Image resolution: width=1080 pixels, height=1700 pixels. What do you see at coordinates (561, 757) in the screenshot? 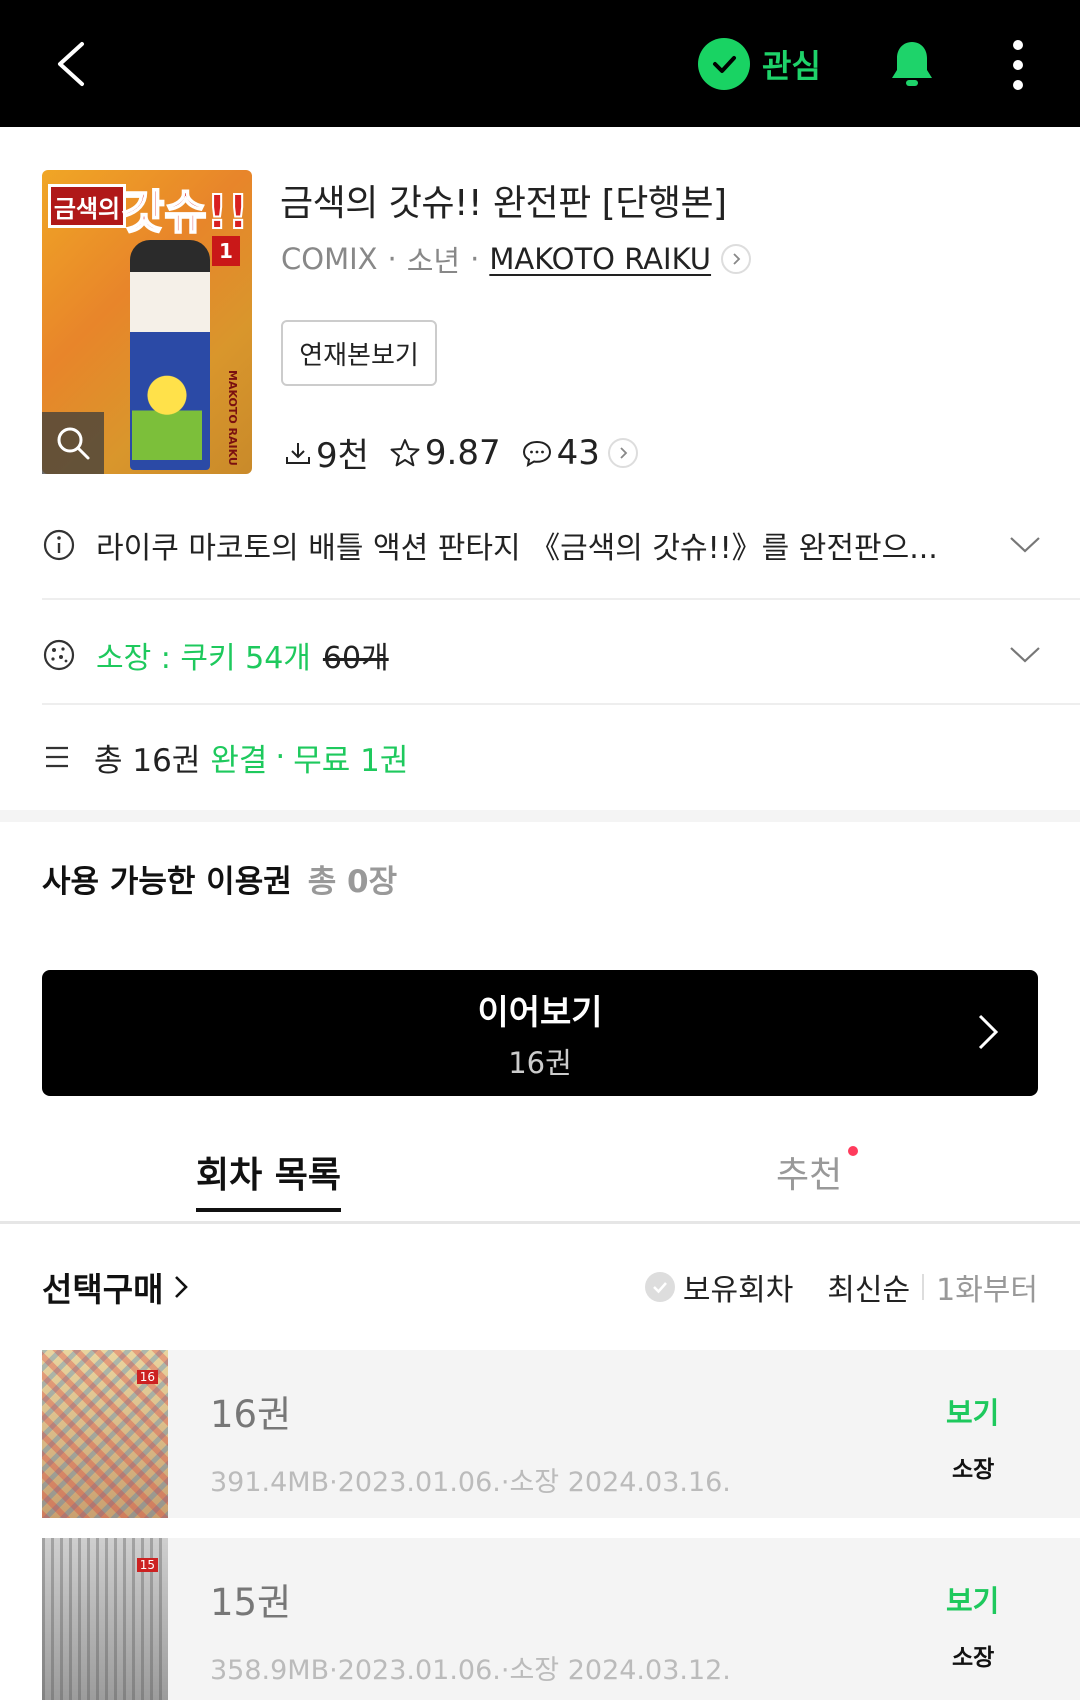
I see `total-volumes-row: 총 16권 완결 · 무료 1권` at bounding box center [561, 757].